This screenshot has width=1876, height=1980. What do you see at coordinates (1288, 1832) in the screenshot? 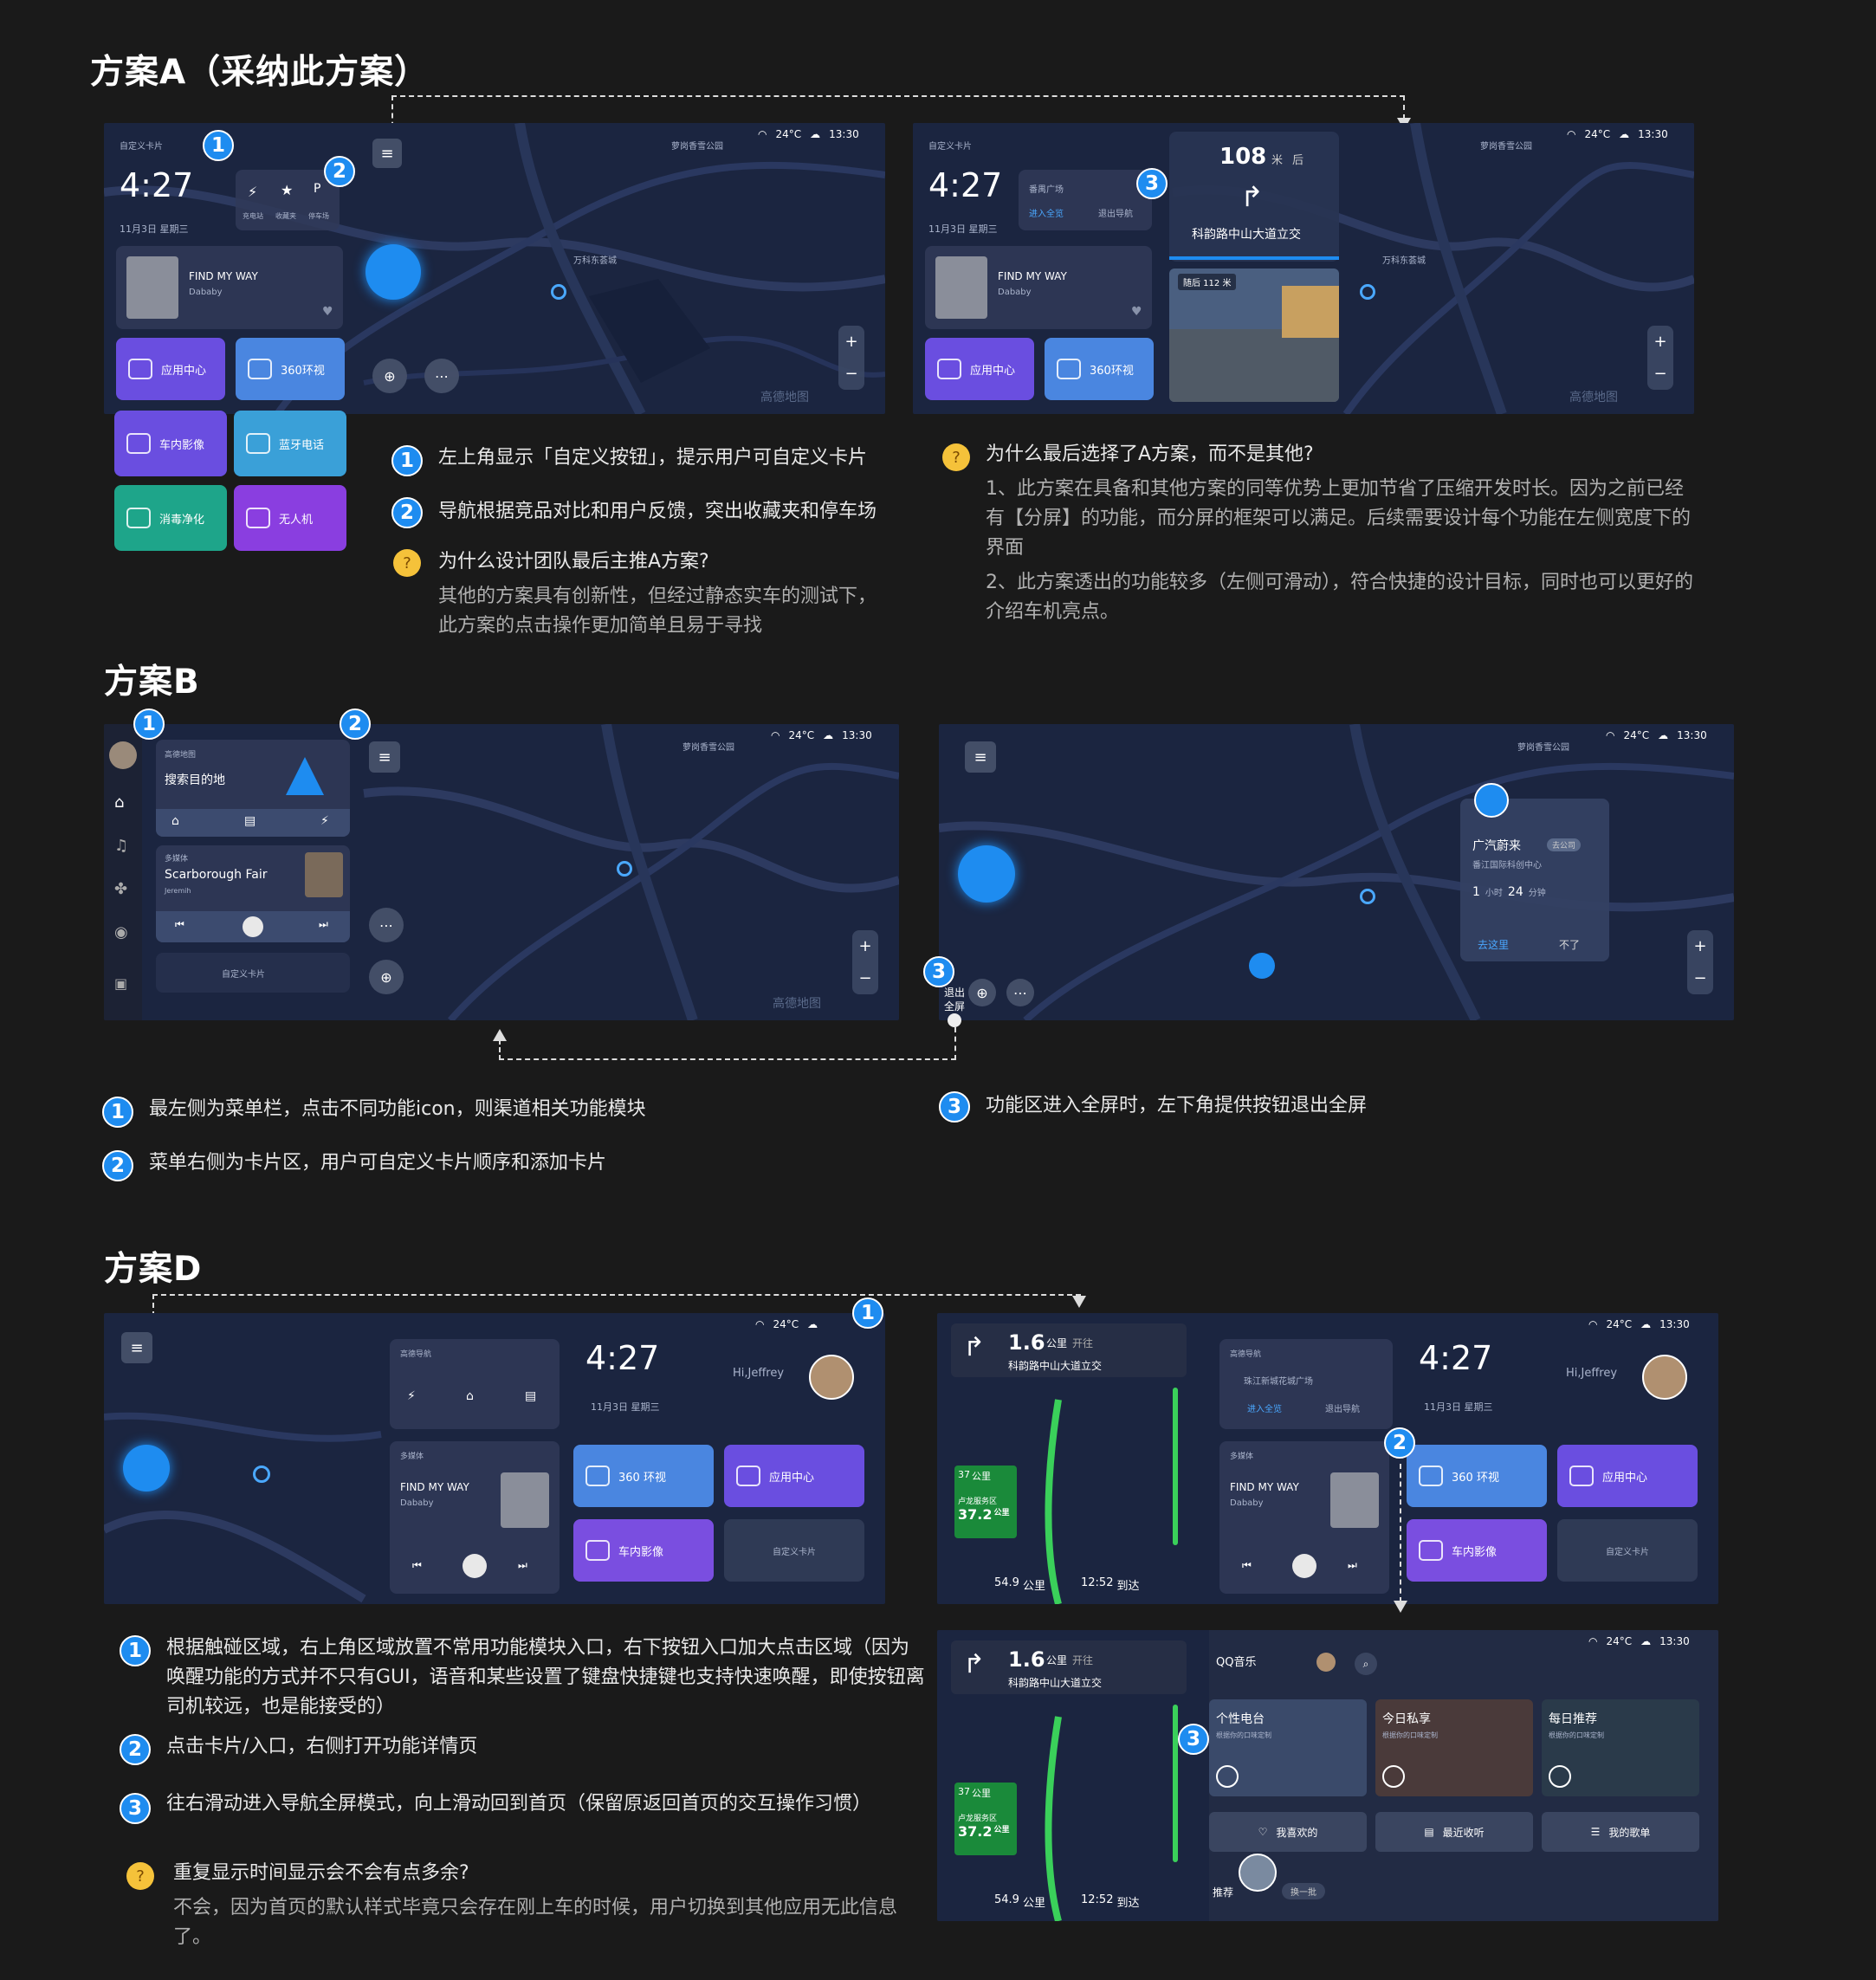
I see `liked-button: ♡ 我喜欢的` at bounding box center [1288, 1832].